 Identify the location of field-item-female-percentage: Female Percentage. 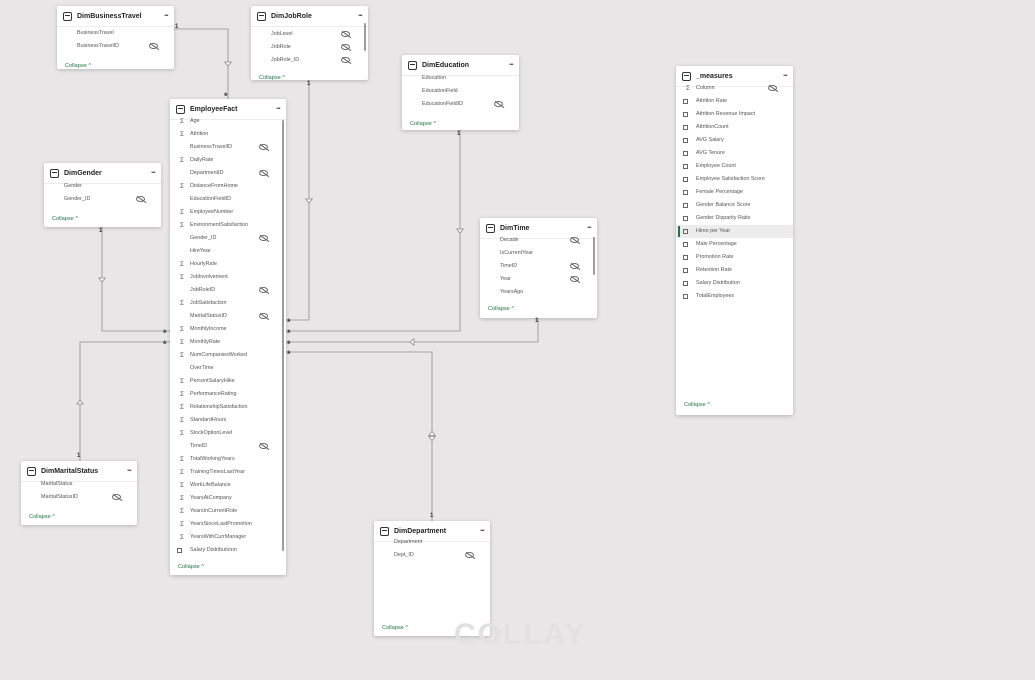
(734, 192).